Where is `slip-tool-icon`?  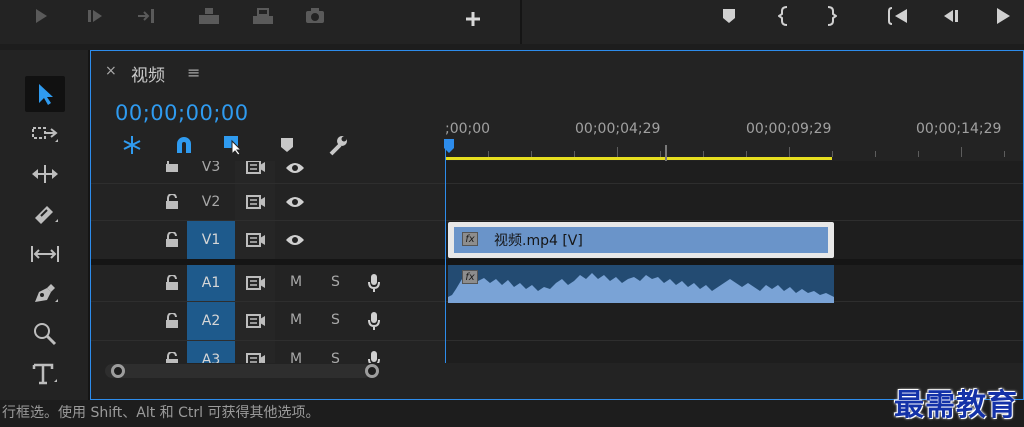
slip-tool-icon is located at coordinates (45, 254).